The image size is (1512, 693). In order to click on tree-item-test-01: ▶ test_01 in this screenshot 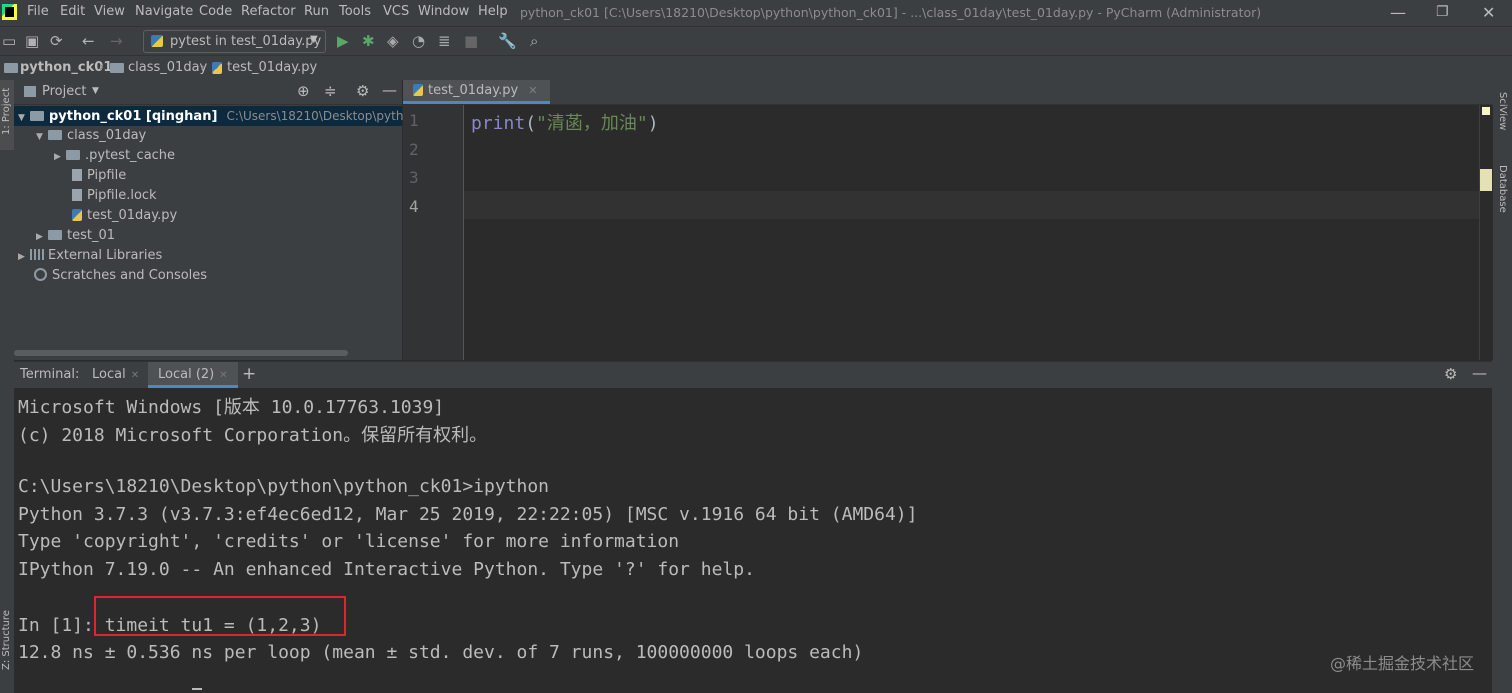, I will do `click(75, 236)`.